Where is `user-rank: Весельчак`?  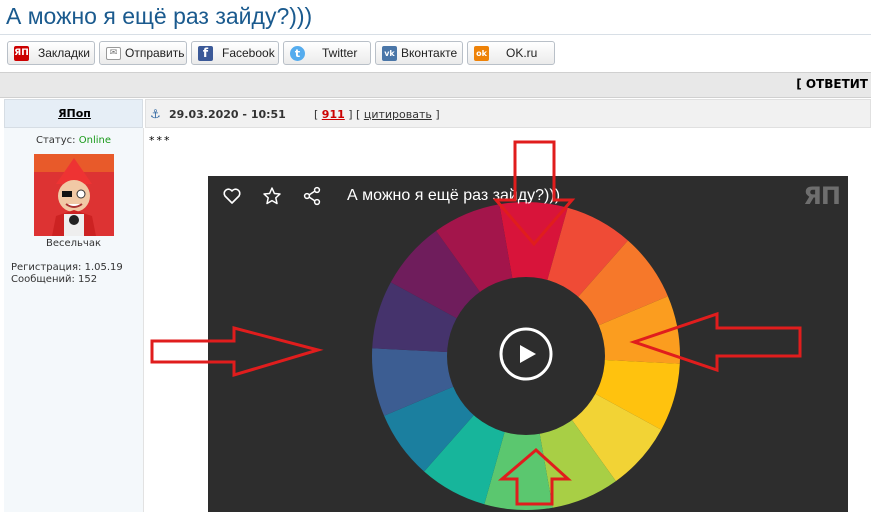 user-rank: Весельчак is located at coordinates (73, 243).